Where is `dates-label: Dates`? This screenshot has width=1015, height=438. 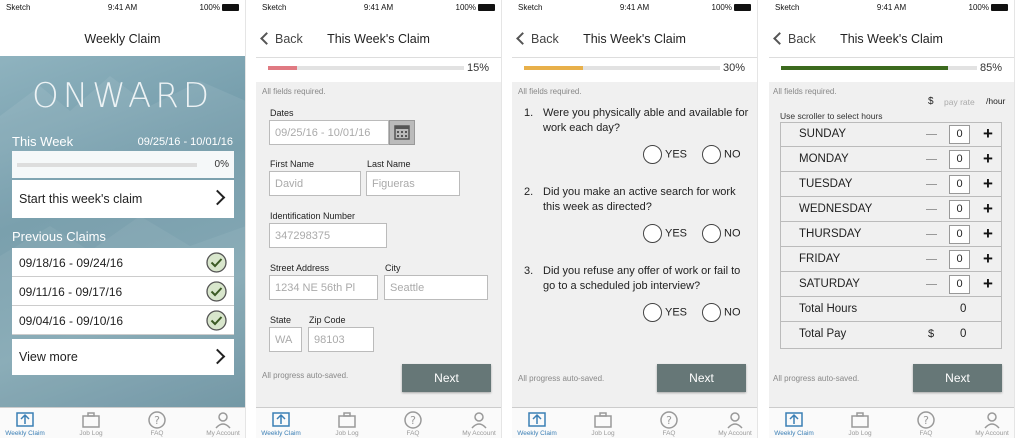 dates-label: Dates is located at coordinates (282, 113).